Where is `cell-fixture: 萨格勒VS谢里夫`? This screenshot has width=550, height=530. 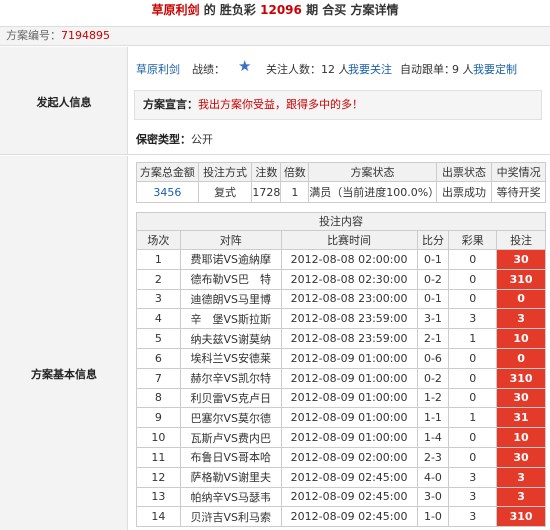
cell-fixture: 萨格勒VS谢里夫 is located at coordinates (230, 477).